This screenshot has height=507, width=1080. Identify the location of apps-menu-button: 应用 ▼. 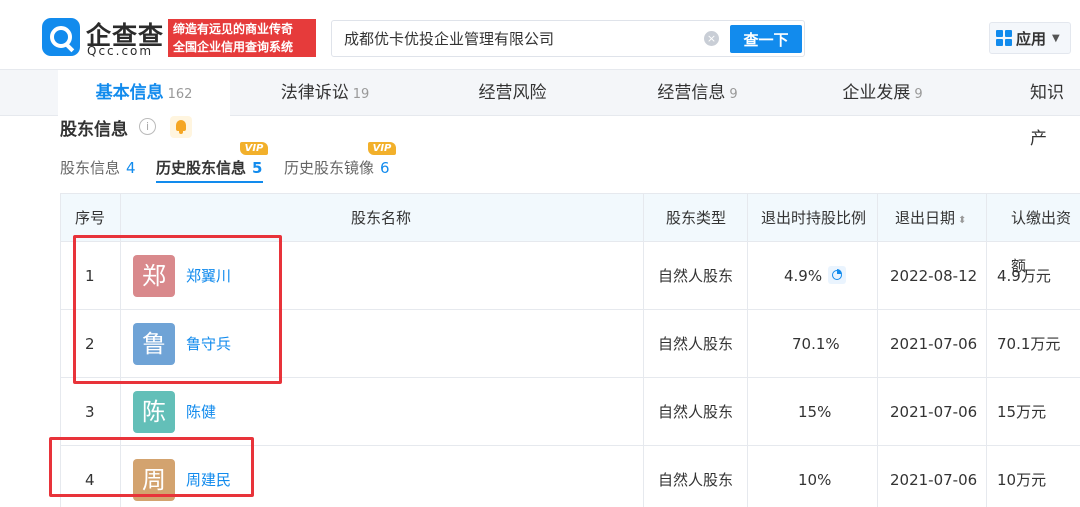
(1030, 38).